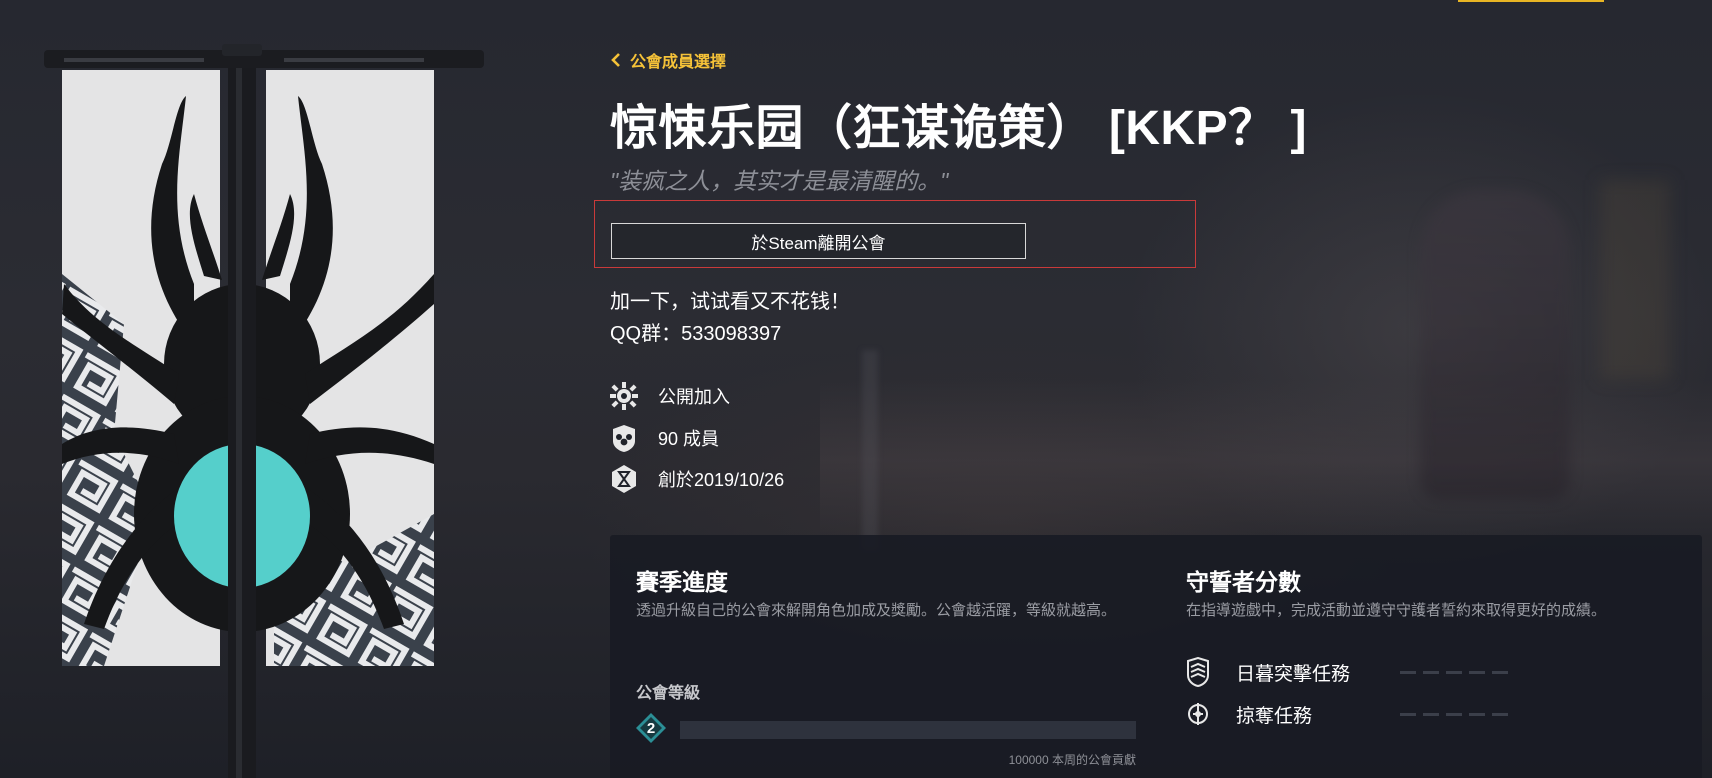 This screenshot has width=1712, height=778. Describe the element at coordinates (1274, 716) in the screenshot. I see `activity-label: 掠奪任務` at that location.